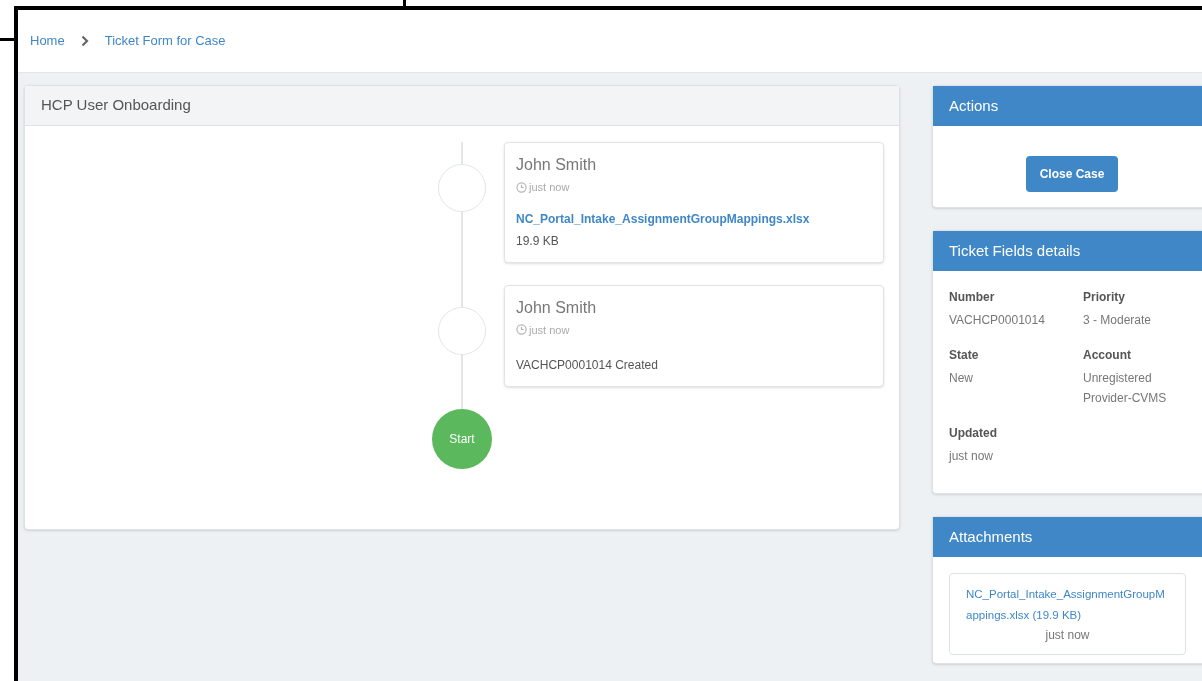 The image size is (1202, 681). What do you see at coordinates (974, 105) in the screenshot?
I see `panel-title: Actions` at bounding box center [974, 105].